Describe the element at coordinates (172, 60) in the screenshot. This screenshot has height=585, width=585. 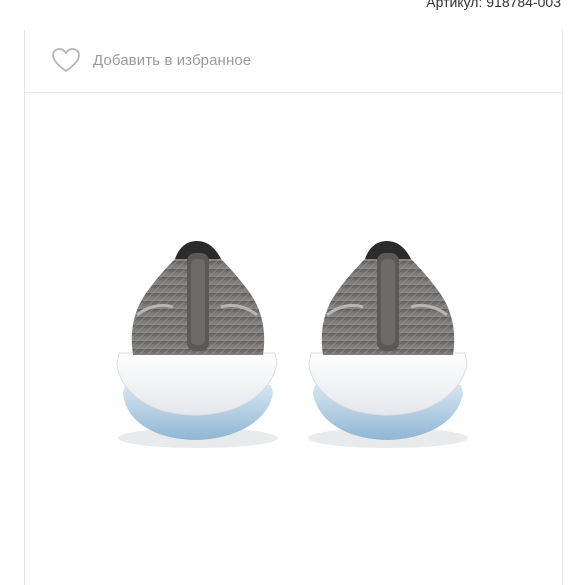
I see `add-to-favorites-label: Добавить в избранное` at that location.